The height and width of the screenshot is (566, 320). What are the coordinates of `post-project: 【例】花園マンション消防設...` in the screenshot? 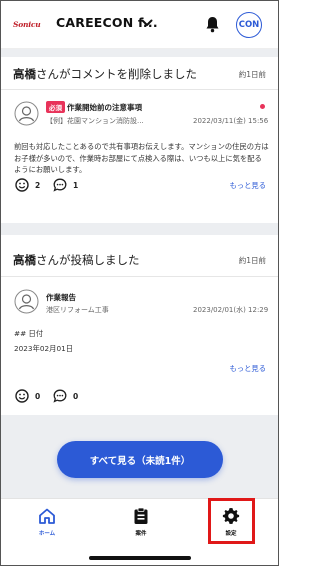 It's located at (95, 121).